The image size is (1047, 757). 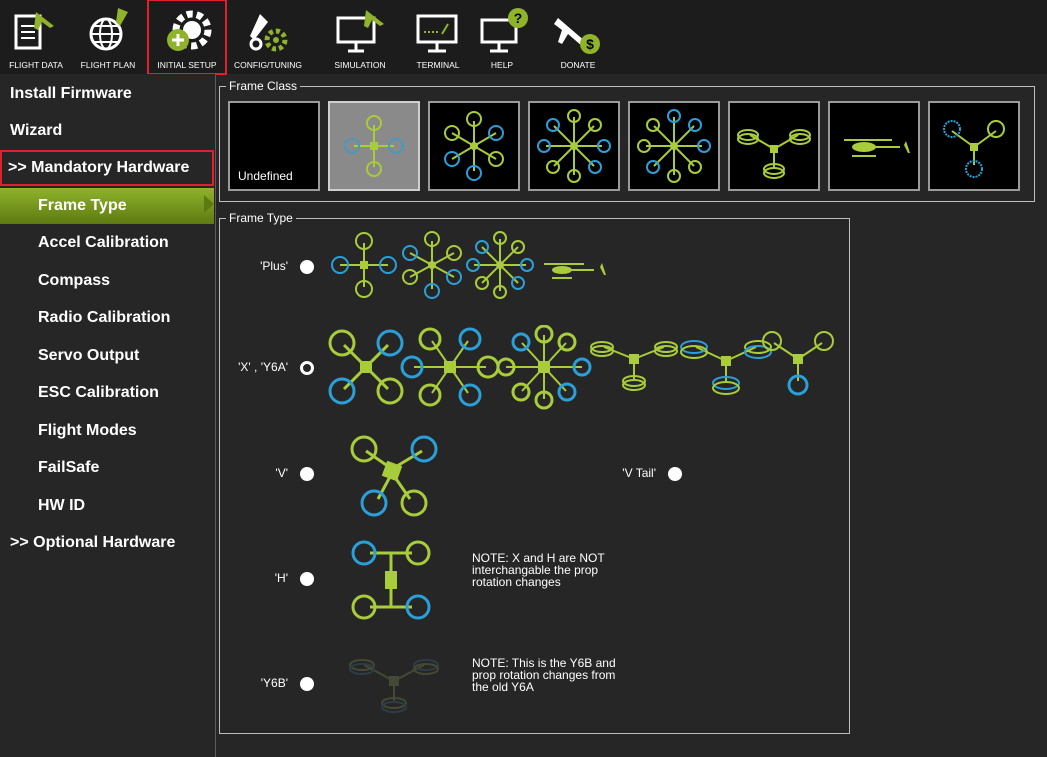 I want to click on hexa-frame-icon, so click(x=474, y=146).